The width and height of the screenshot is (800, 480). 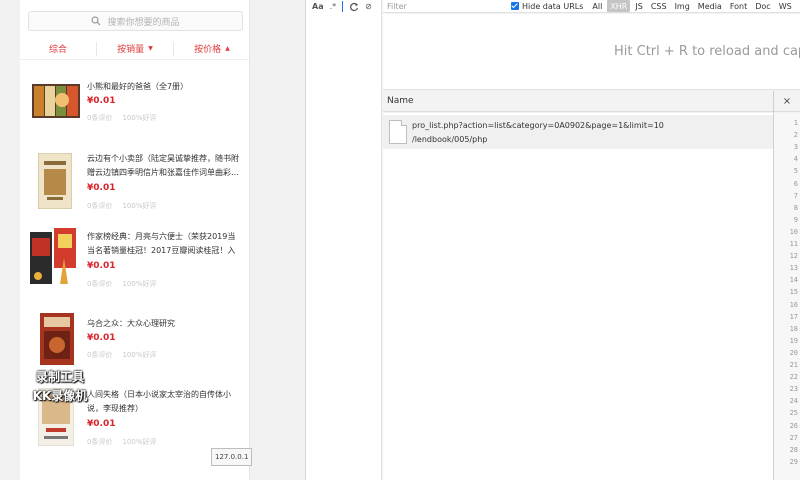 What do you see at coordinates (150, 48) in the screenshot?
I see `caret-down-icon: ▼` at bounding box center [150, 48].